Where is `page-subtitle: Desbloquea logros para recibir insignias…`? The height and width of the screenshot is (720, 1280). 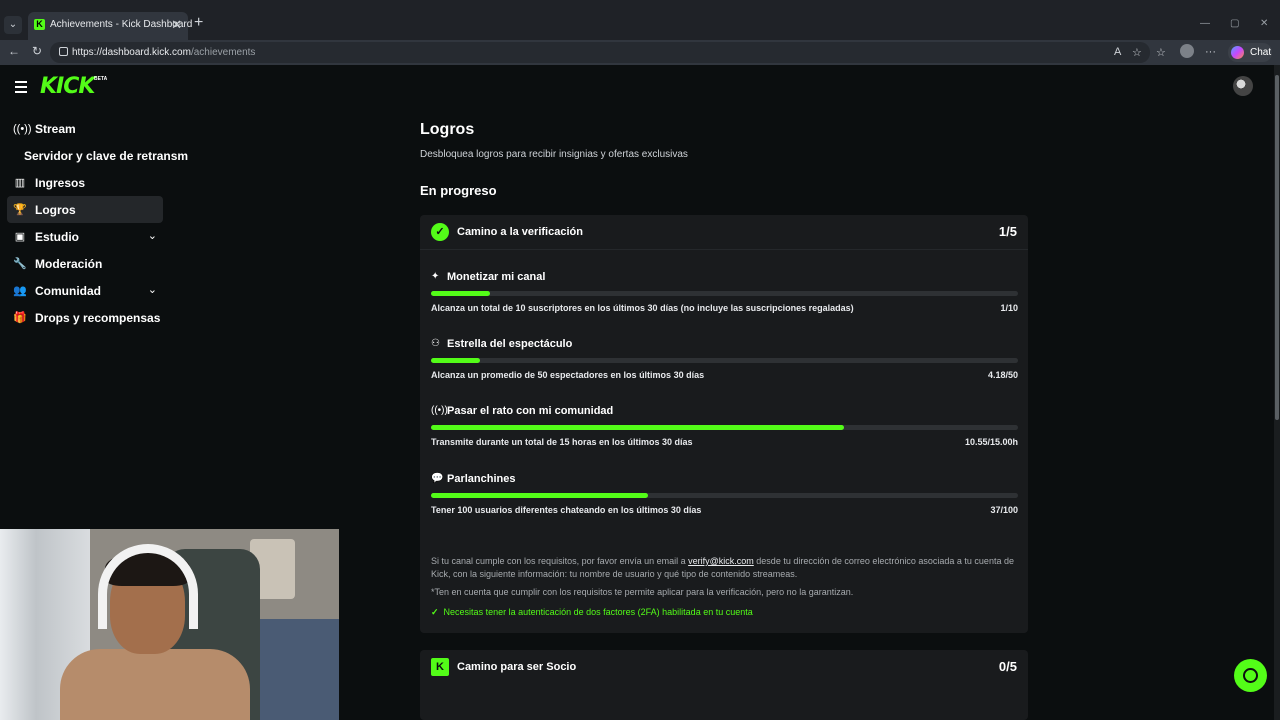 page-subtitle: Desbloquea logros para recibir insignias… is located at coordinates (554, 154).